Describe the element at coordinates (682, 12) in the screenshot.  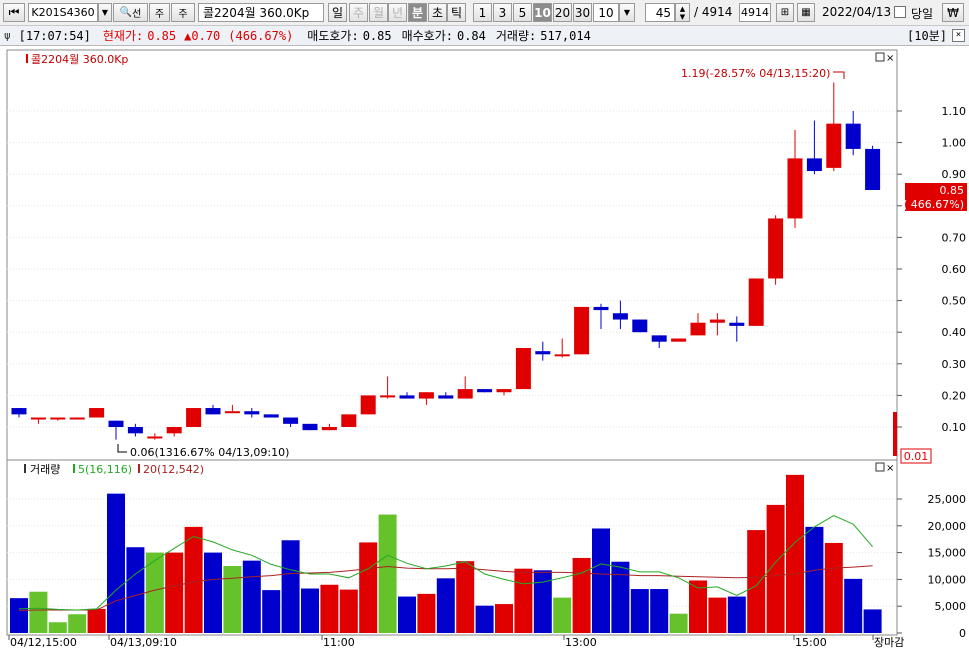
I see `count-stepper: ▲ ▼` at that location.